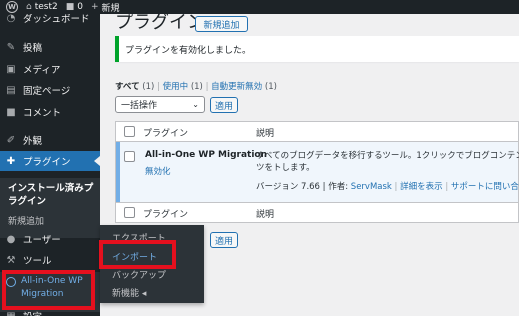 This screenshot has height=316, width=519. I want to click on sidebar-item-media: ▣ メディア, so click(50, 69).